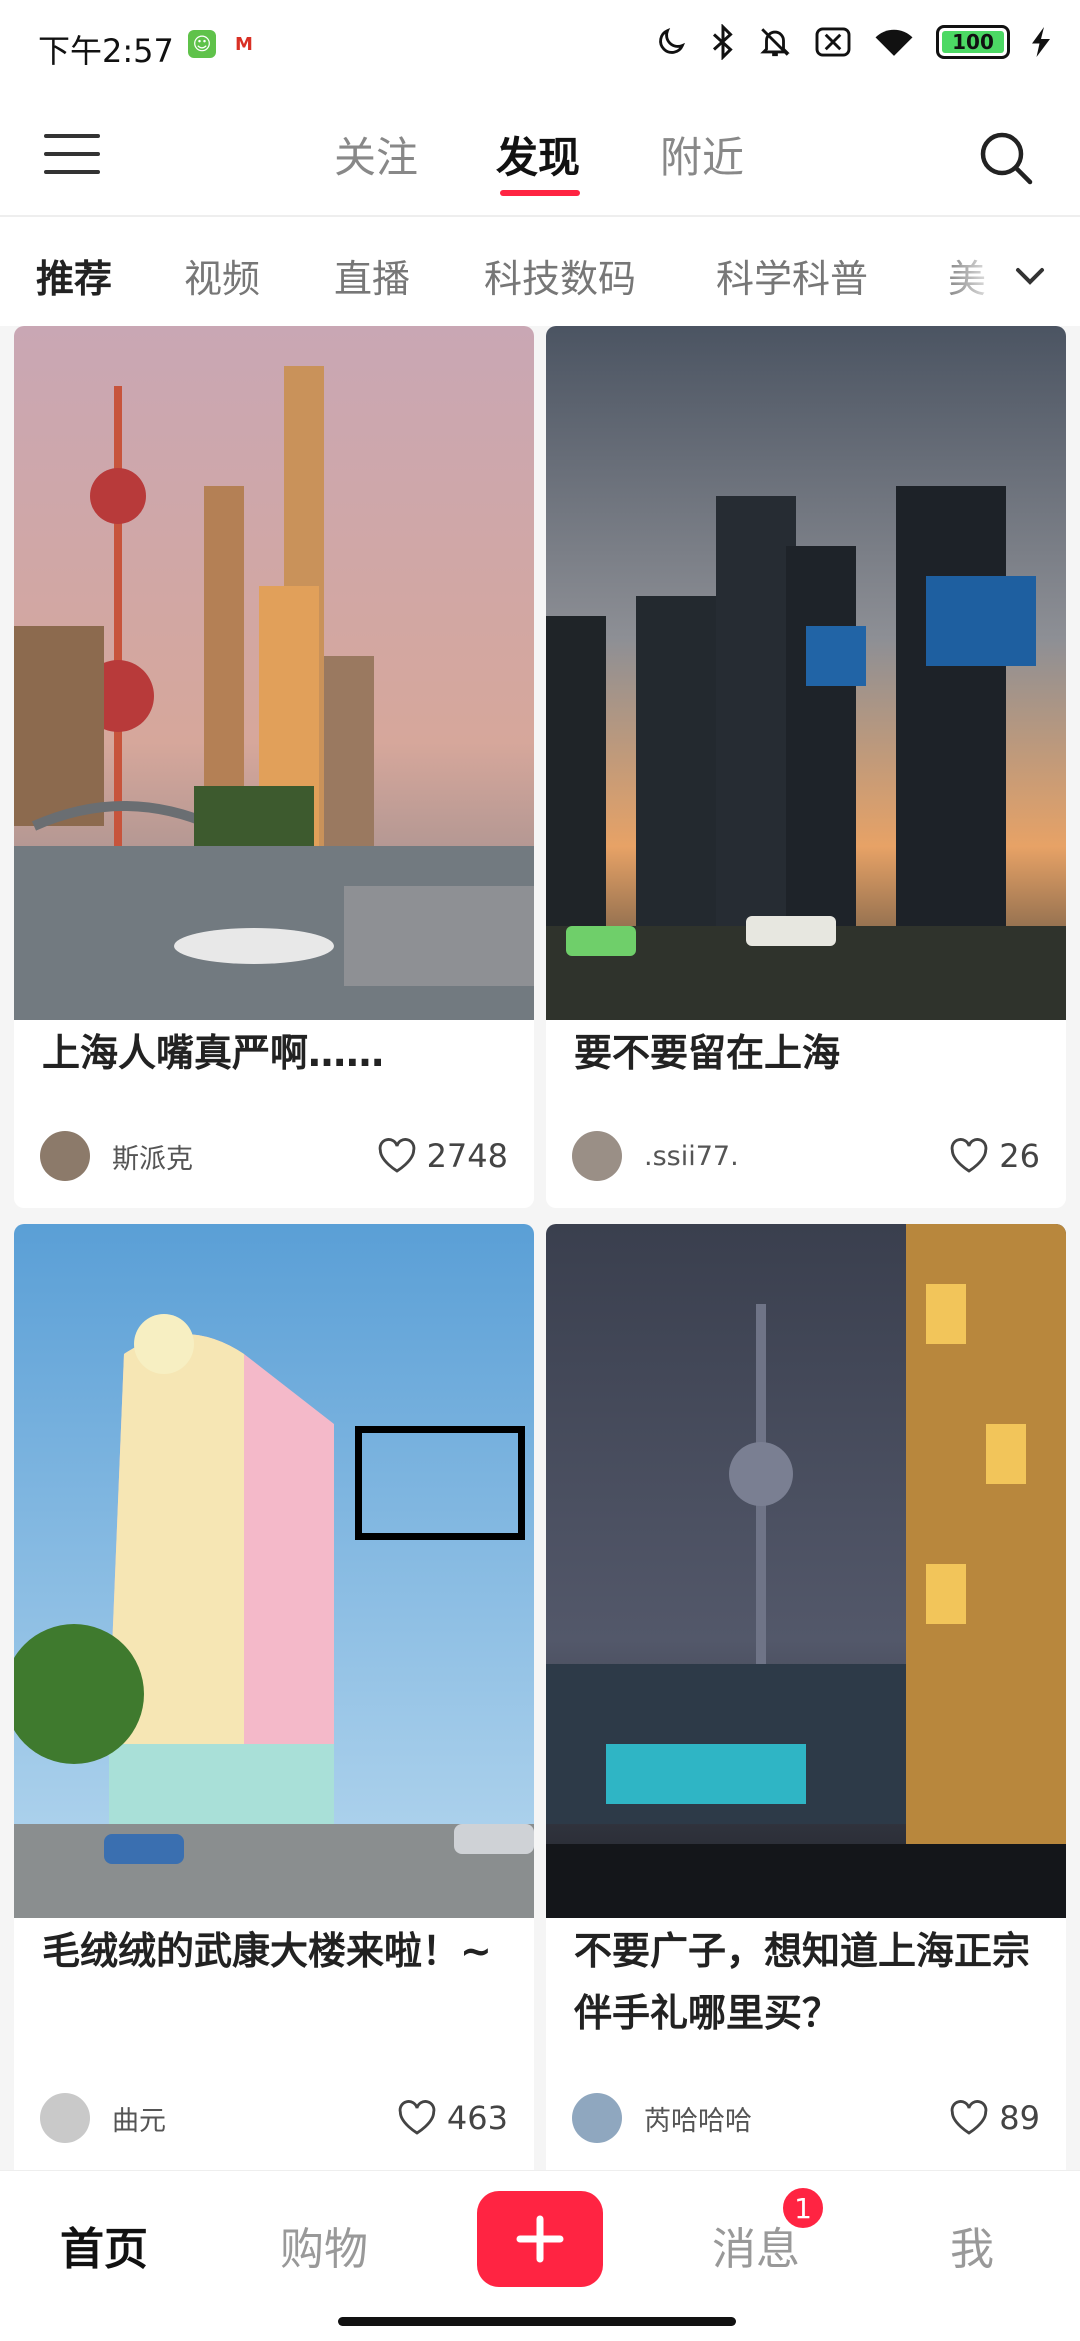 The height and width of the screenshot is (2341, 1080). What do you see at coordinates (540, 193) in the screenshot?
I see `active-tab-indicator` at bounding box center [540, 193].